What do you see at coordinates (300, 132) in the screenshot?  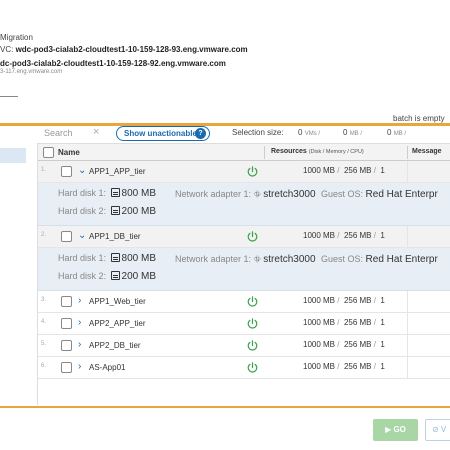 I see `selection-vms-value: 0` at bounding box center [300, 132].